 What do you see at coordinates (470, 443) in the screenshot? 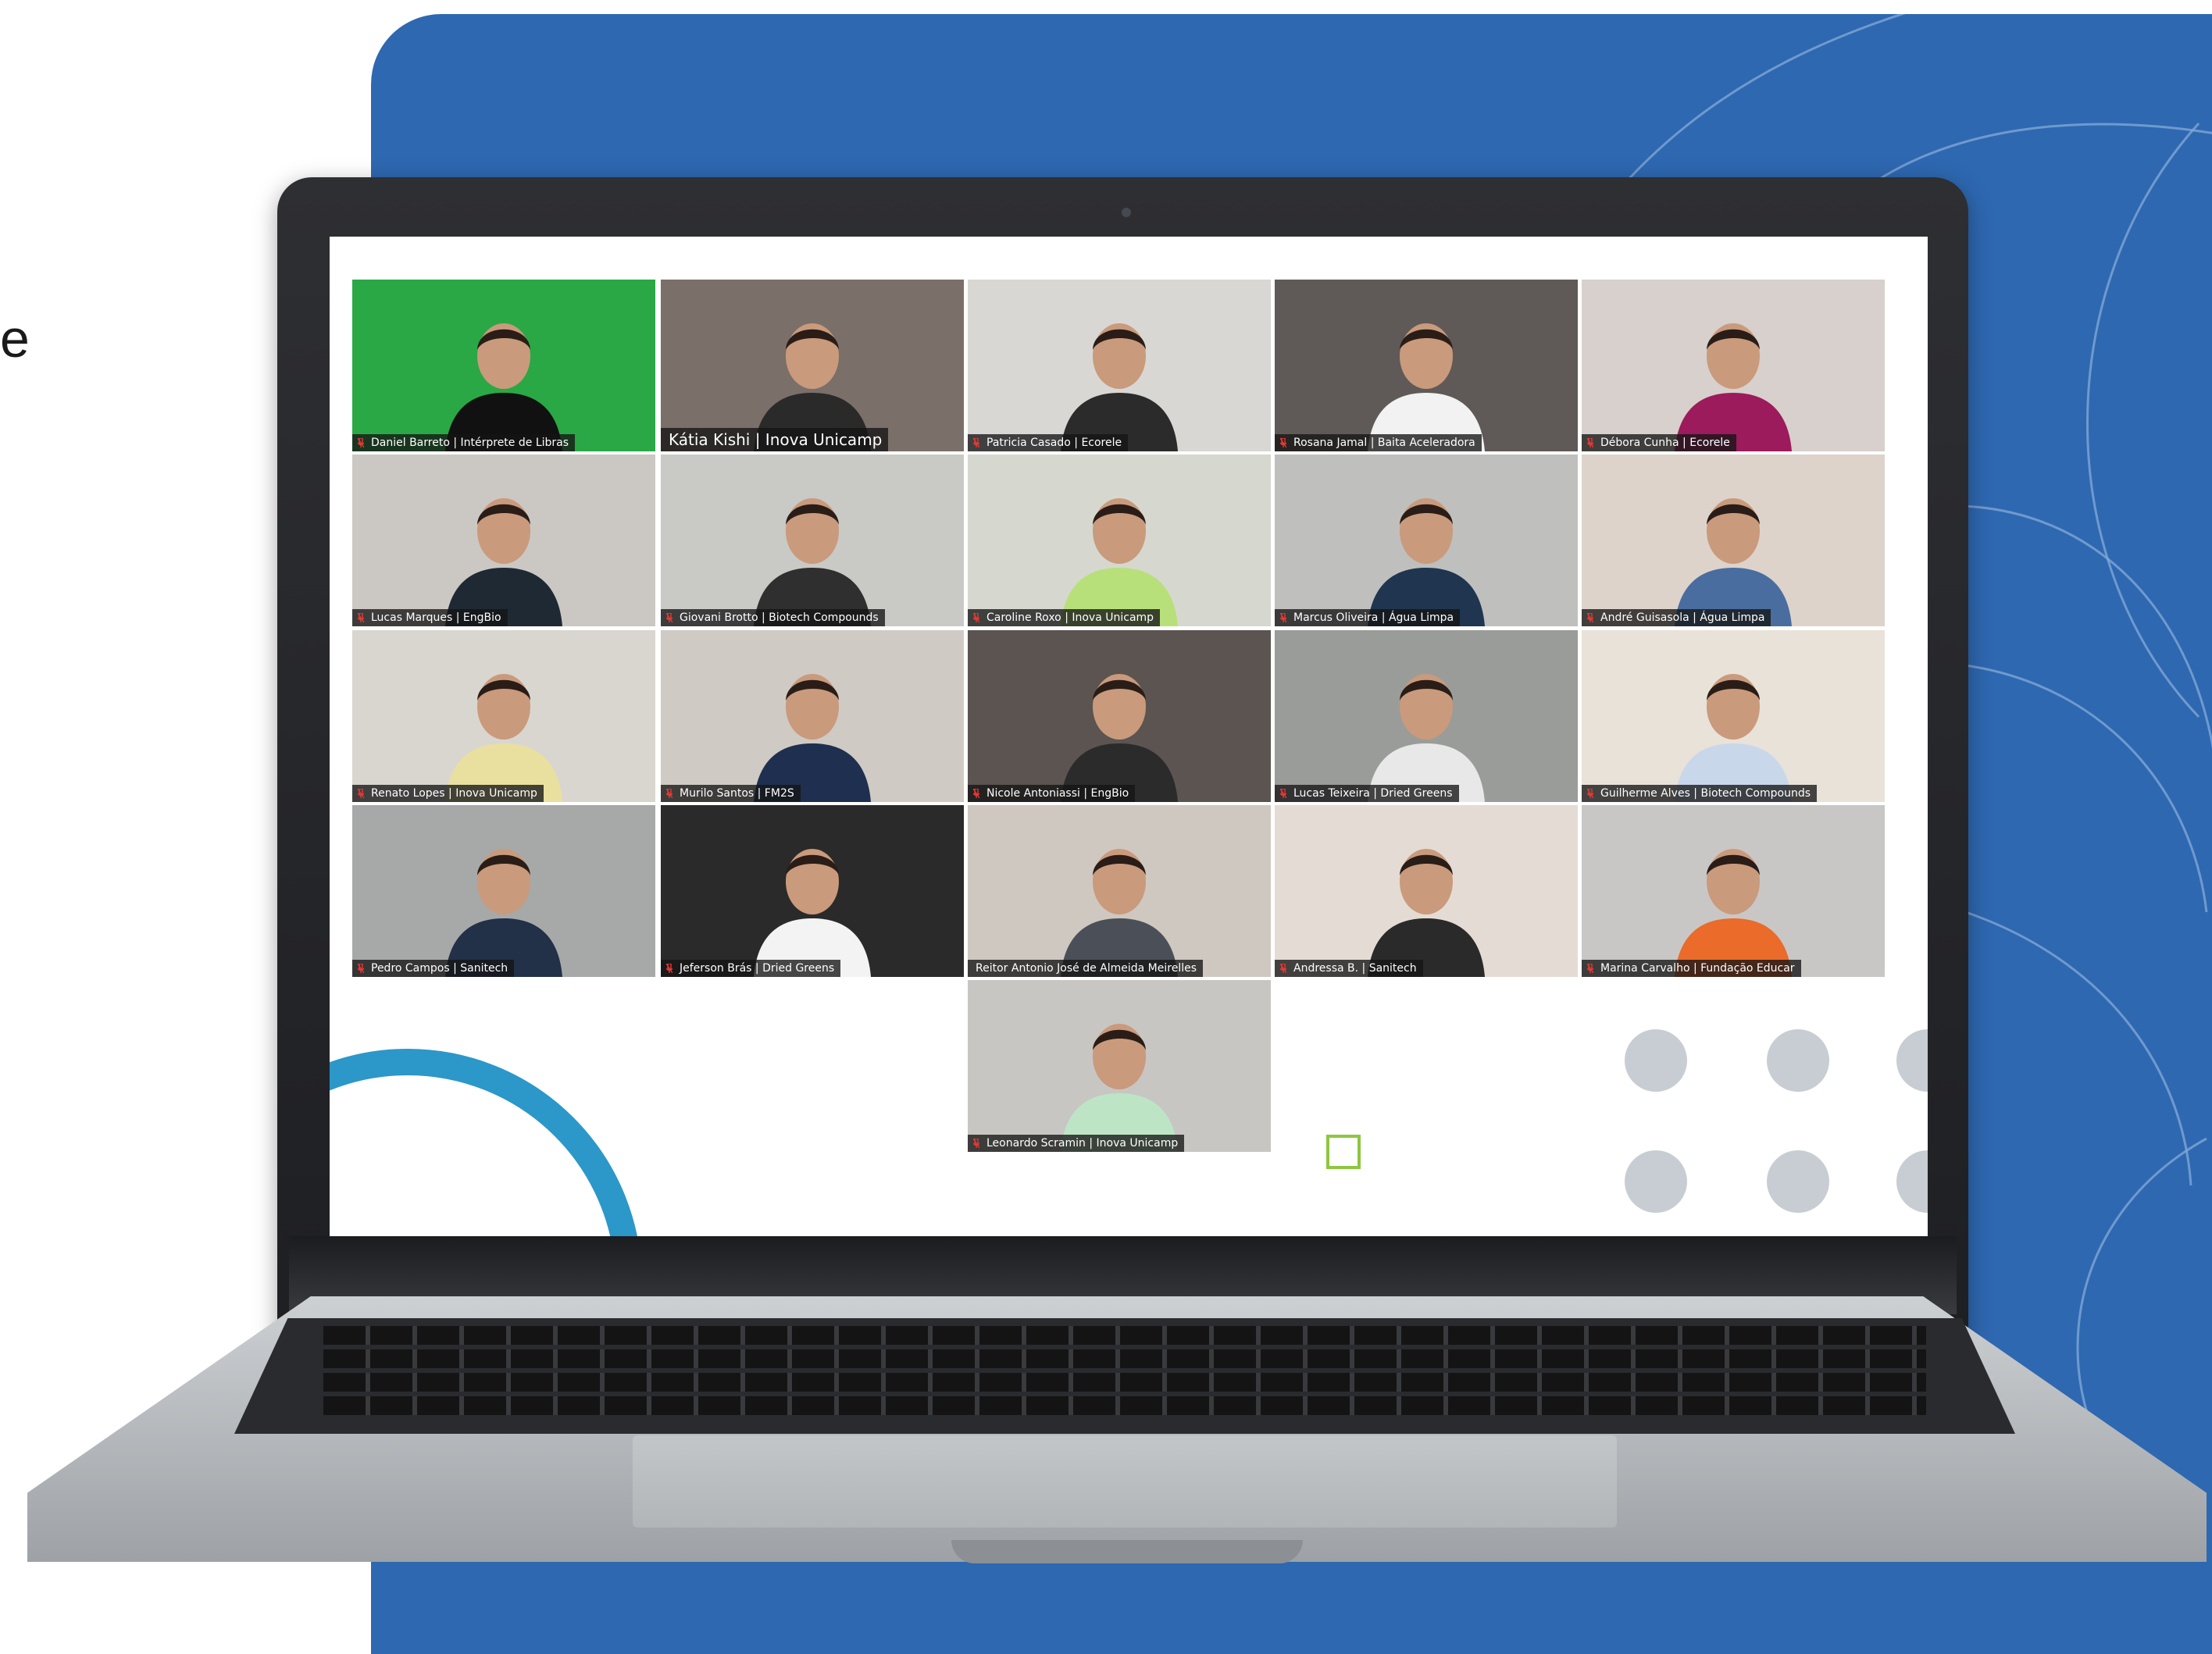
I see `participant-name-text: Daniel Barreto | Intérprete de Libras` at bounding box center [470, 443].